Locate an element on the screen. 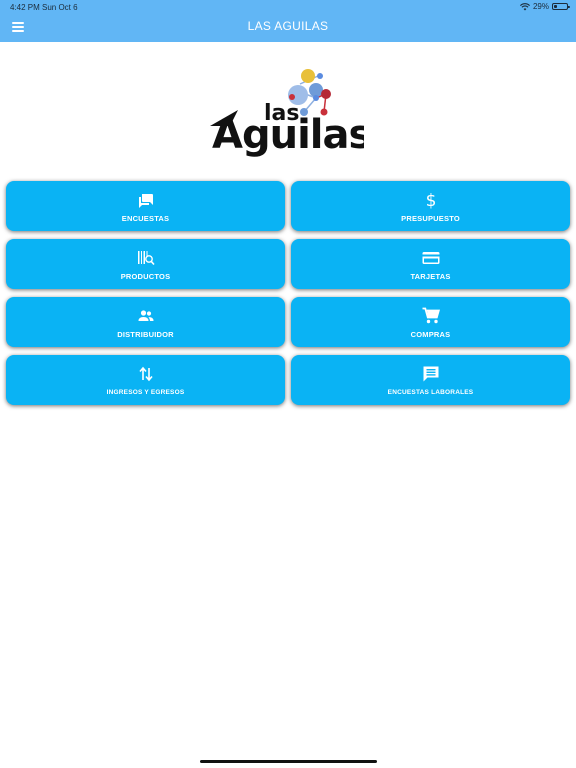 Image resolution: width=576 pixels, height=768 pixels. battery-percent: 29% is located at coordinates (540, 6).